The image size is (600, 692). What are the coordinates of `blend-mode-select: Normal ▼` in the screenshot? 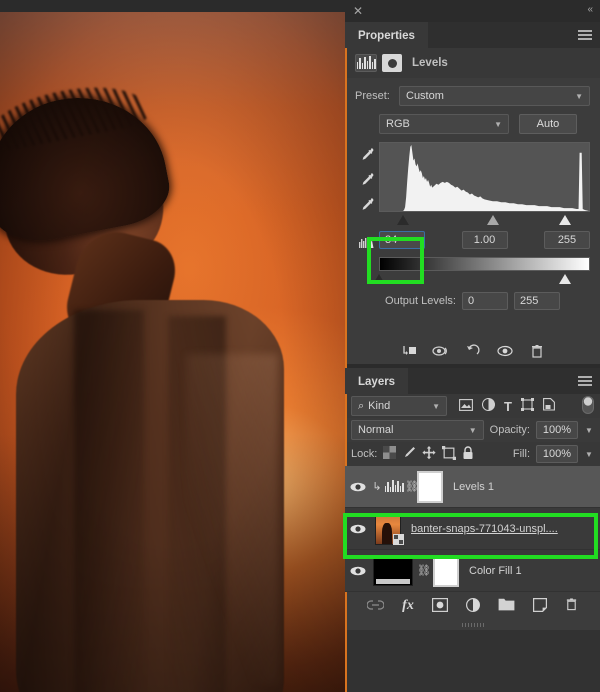 It's located at (417, 430).